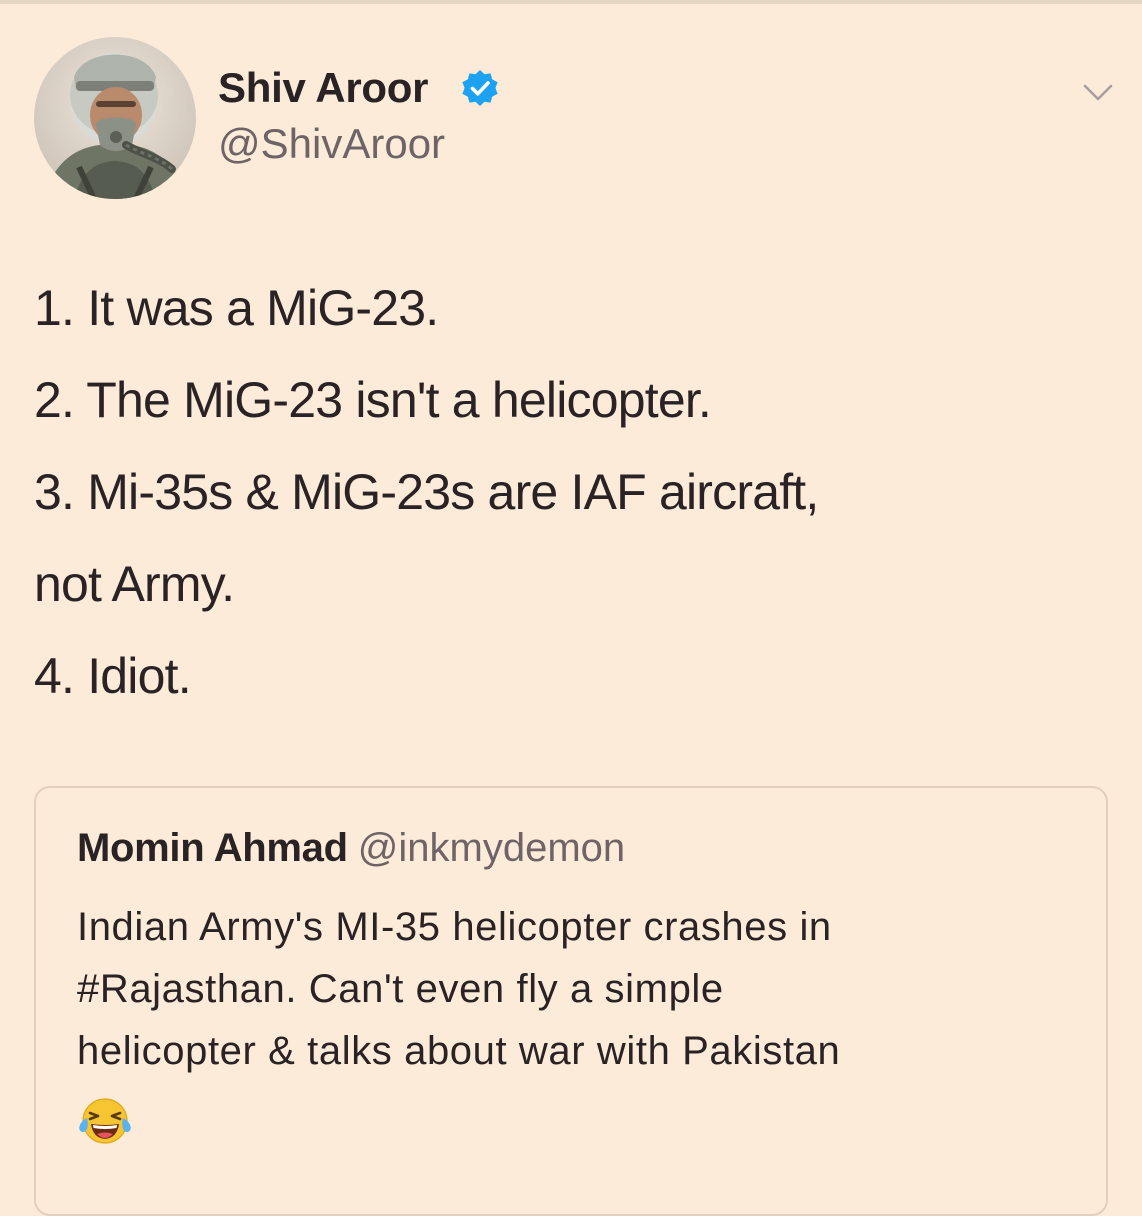  I want to click on top-divider, so click(571, 2).